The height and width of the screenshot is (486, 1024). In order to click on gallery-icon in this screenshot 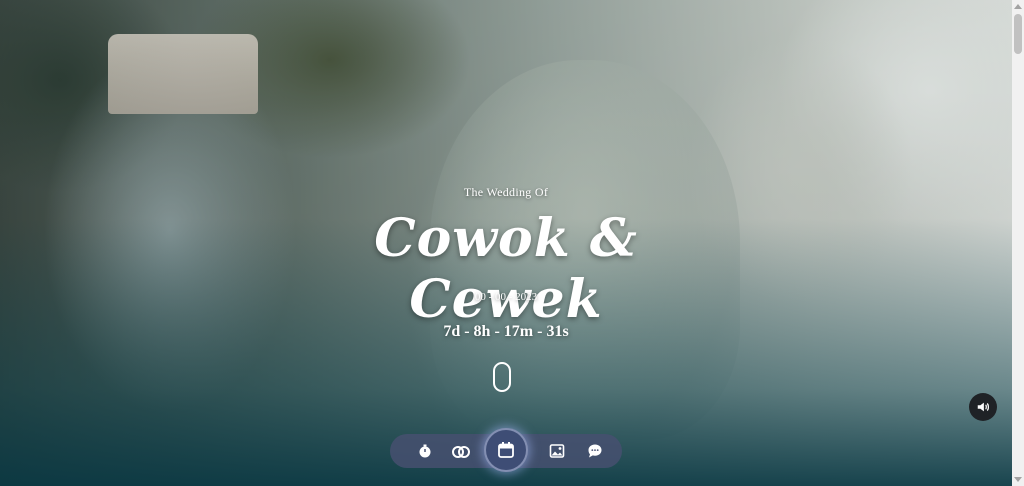, I will do `click(557, 451)`.